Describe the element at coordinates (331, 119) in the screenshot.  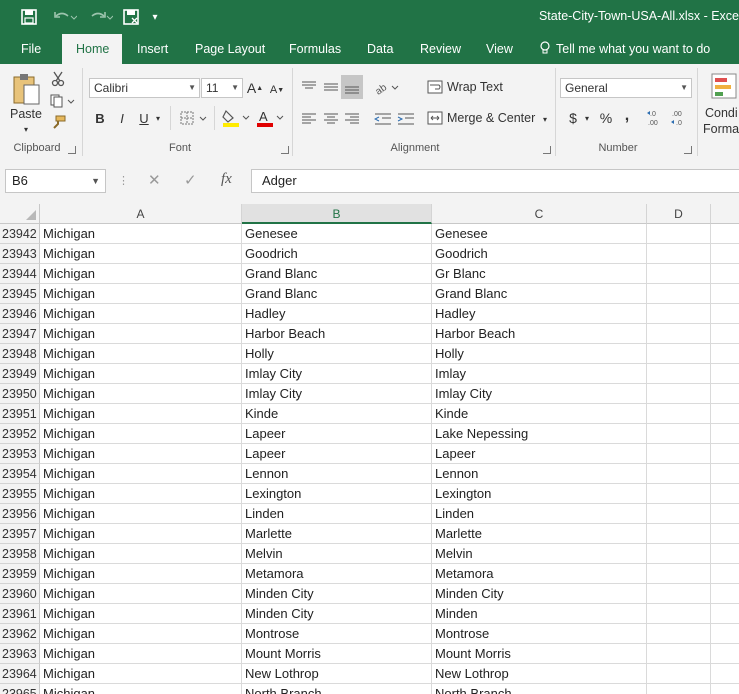
I see `align-center-icon` at that location.